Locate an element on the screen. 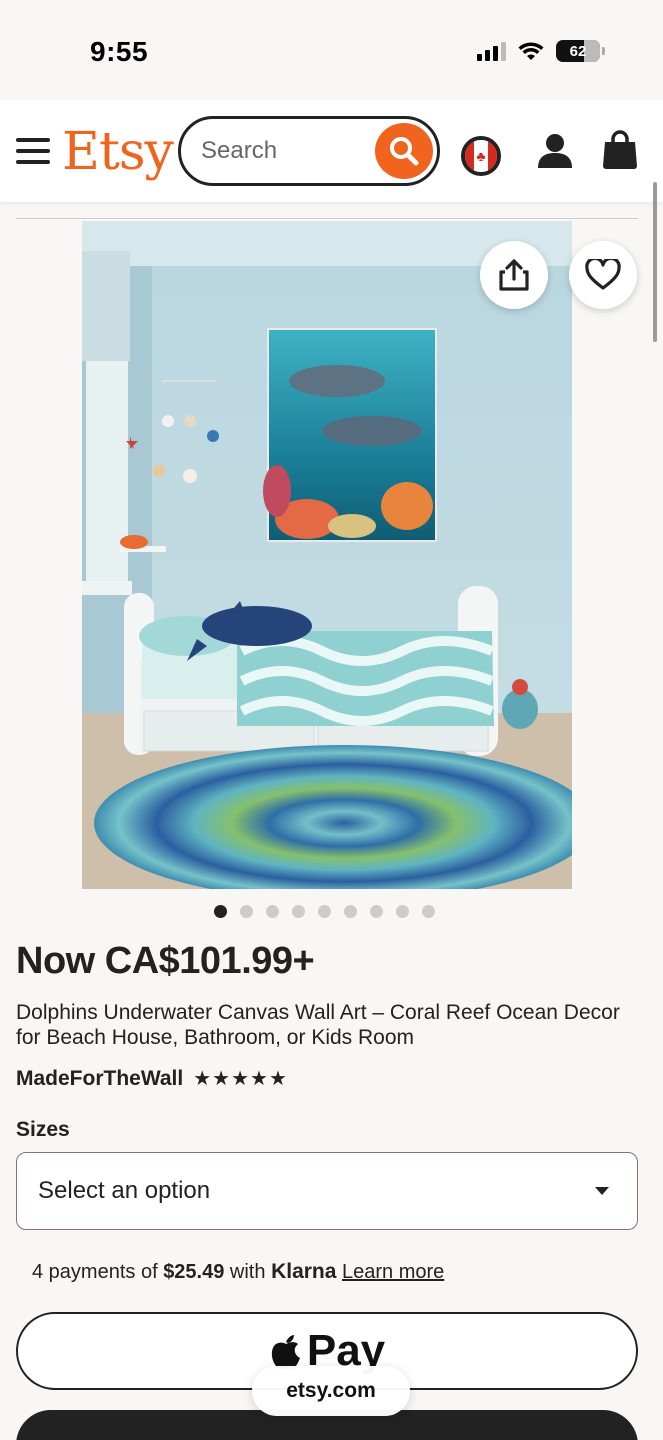 This screenshot has width=663, height=1440. search-icon is located at coordinates (404, 151).